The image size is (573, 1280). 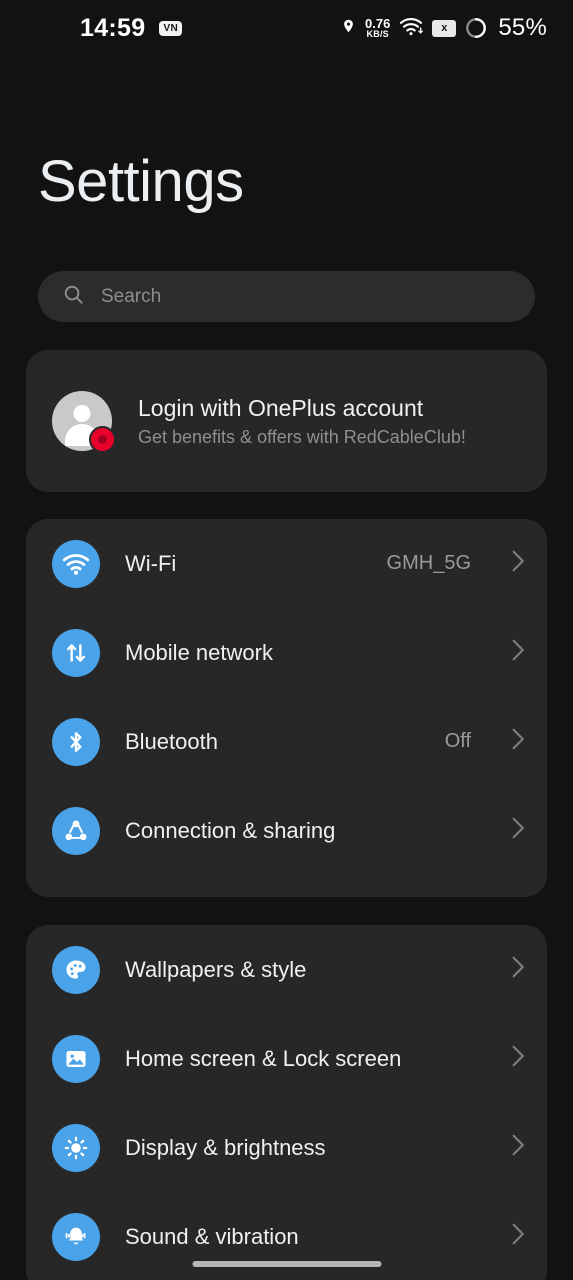 What do you see at coordinates (302, 436) in the screenshot?
I see `account-subtitle: Get benefits & offers with RedCableClub!` at bounding box center [302, 436].